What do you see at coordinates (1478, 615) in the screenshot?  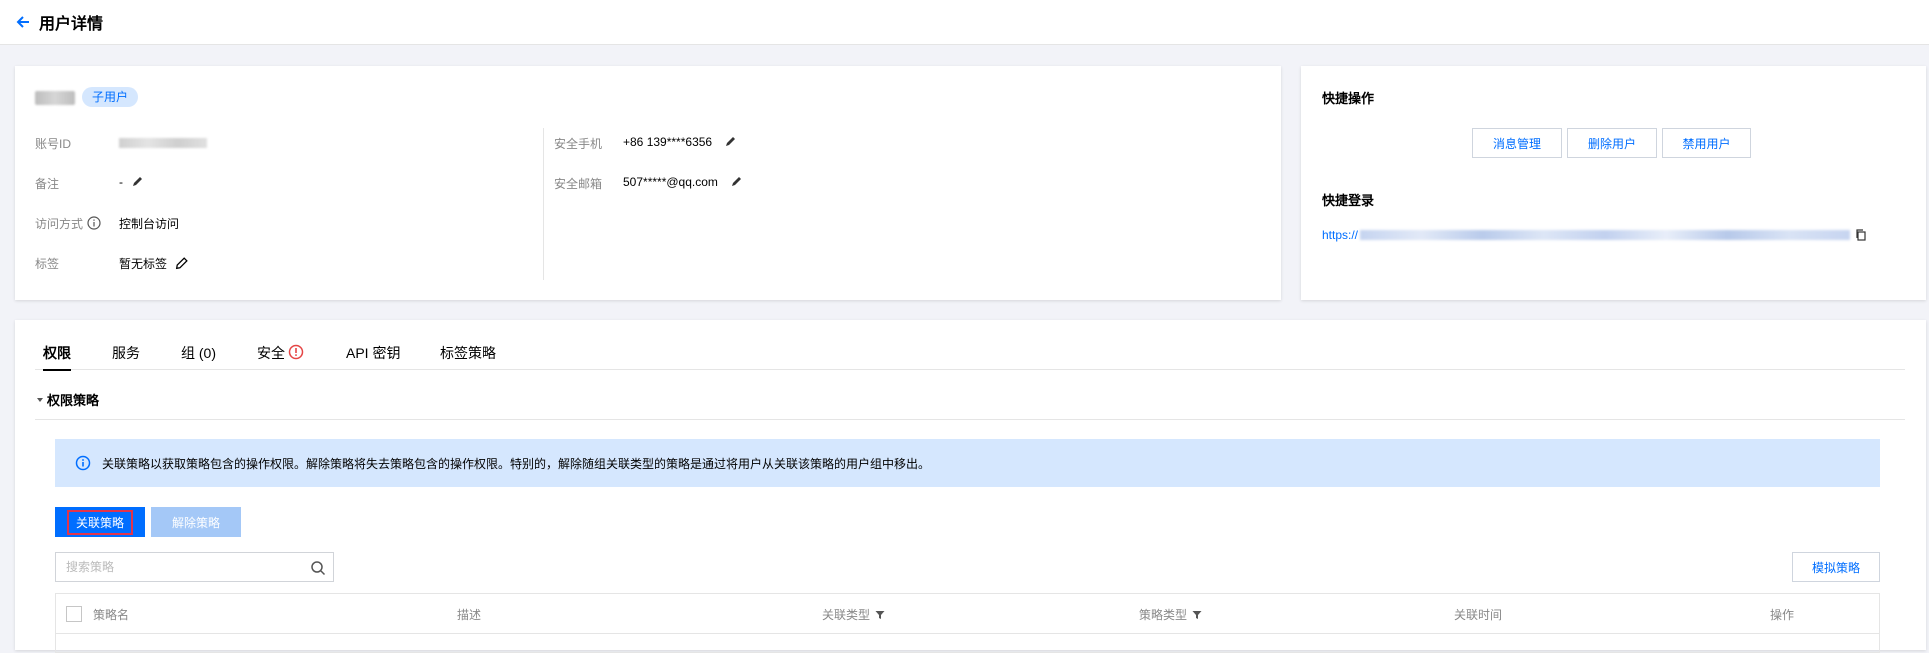 I see `column-header-association-time: 关联时间` at bounding box center [1478, 615].